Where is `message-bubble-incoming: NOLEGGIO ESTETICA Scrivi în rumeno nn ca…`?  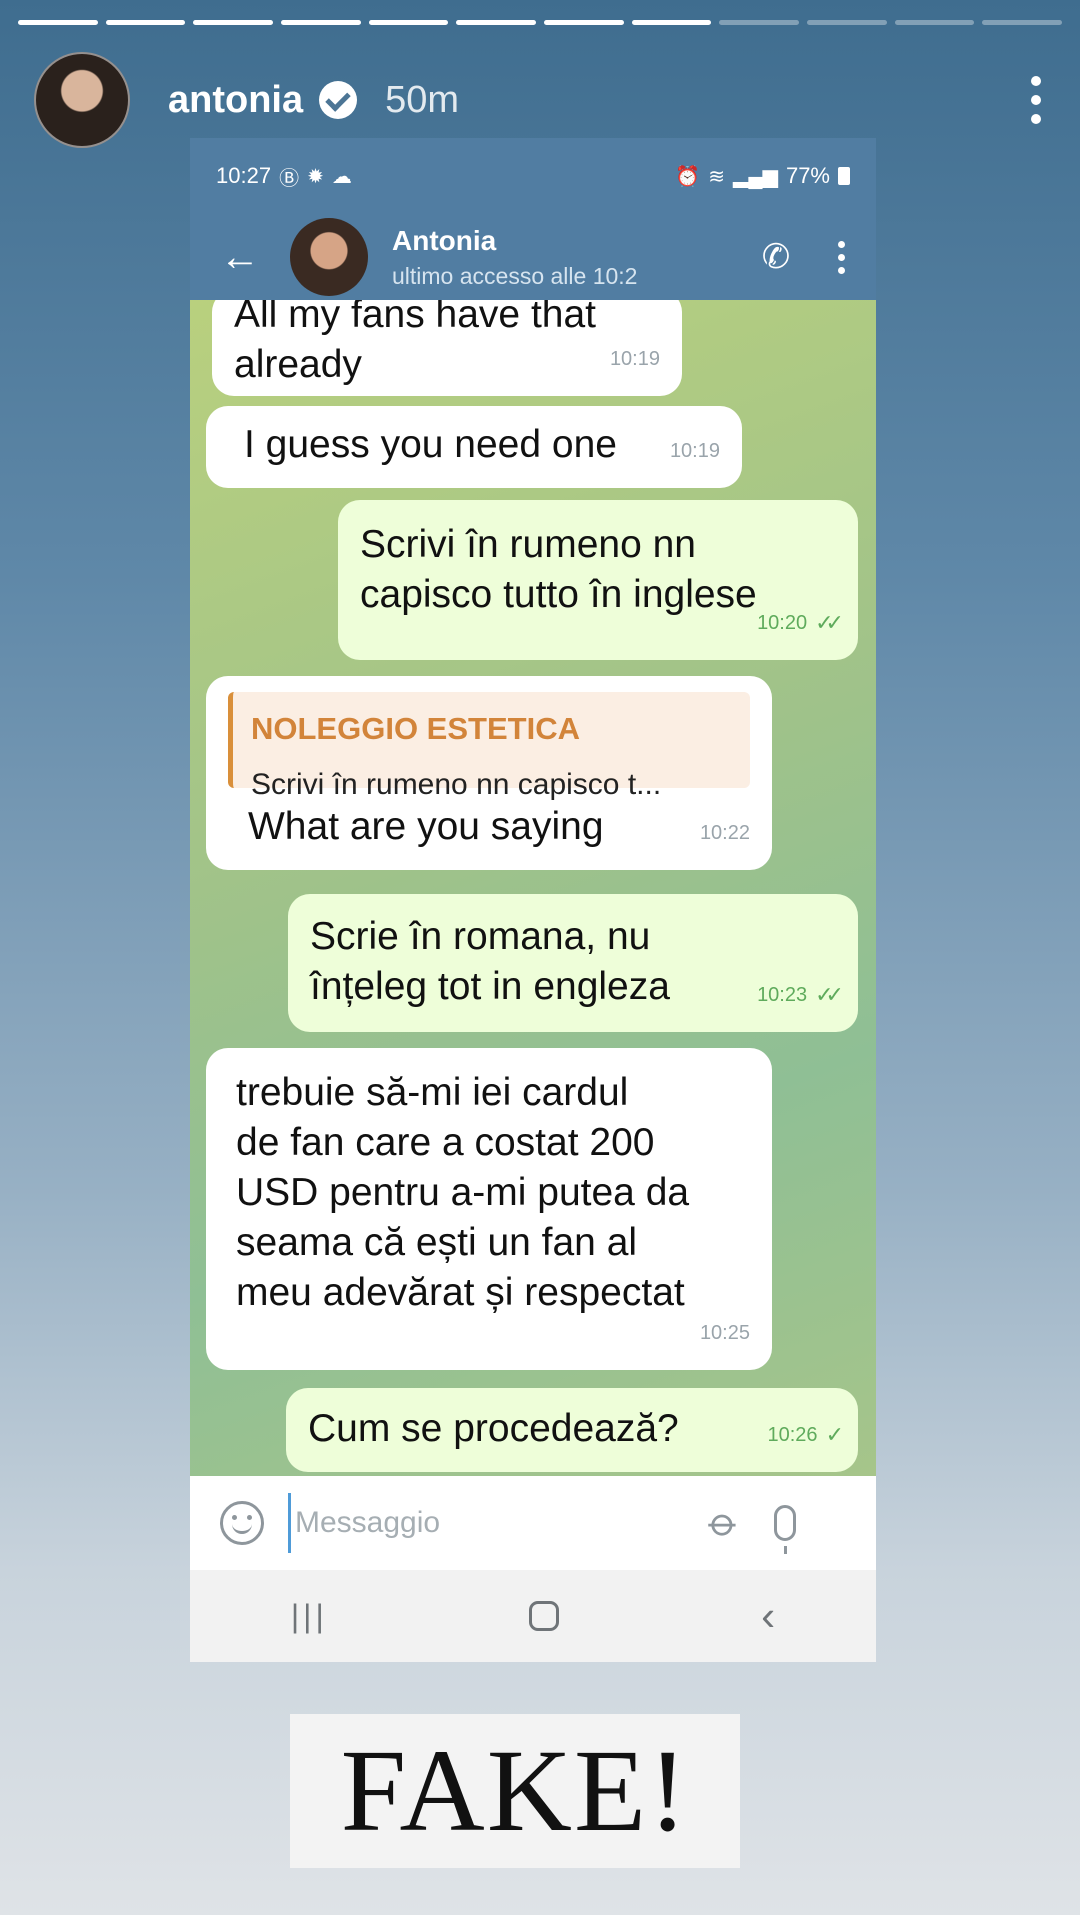 message-bubble-incoming: NOLEGGIO ESTETICA Scrivi în rumeno nn ca… is located at coordinates (489, 773).